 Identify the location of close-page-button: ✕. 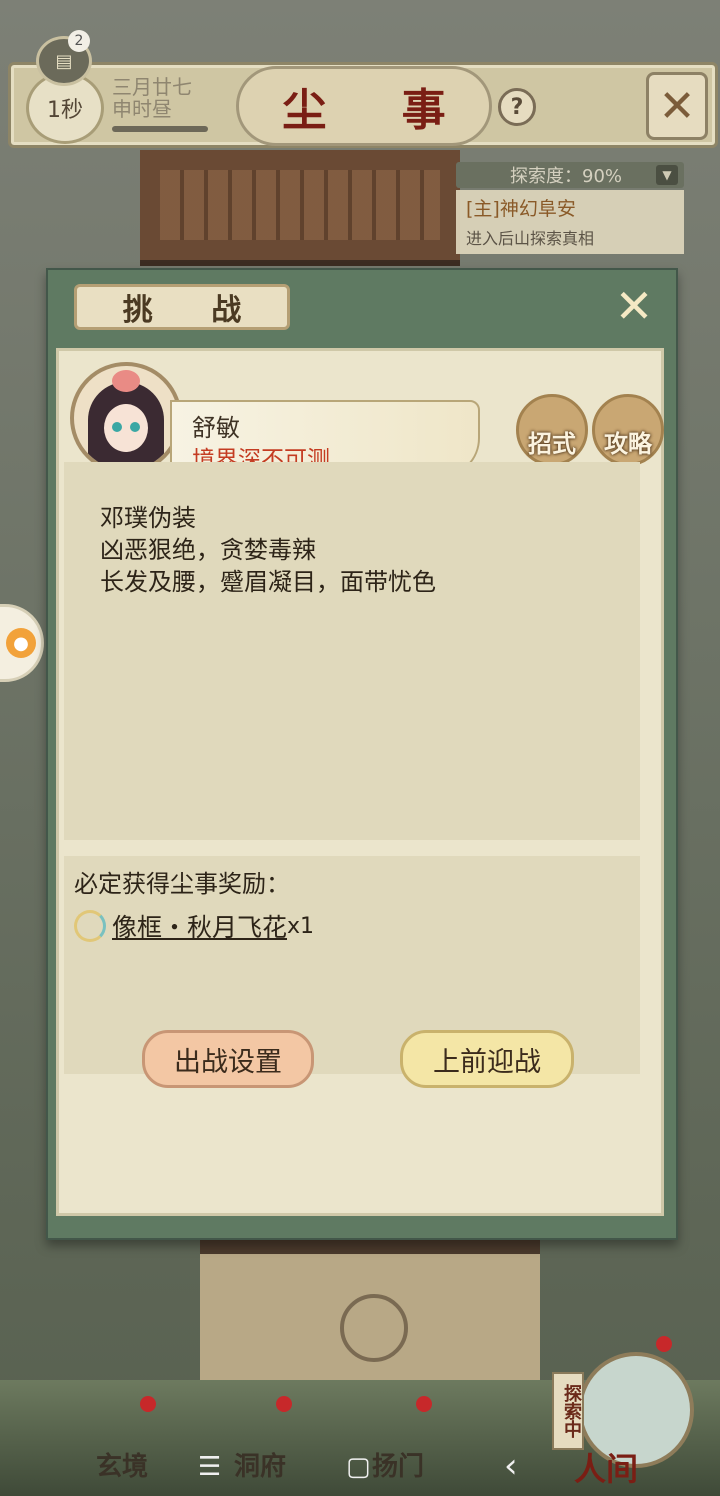
(677, 106).